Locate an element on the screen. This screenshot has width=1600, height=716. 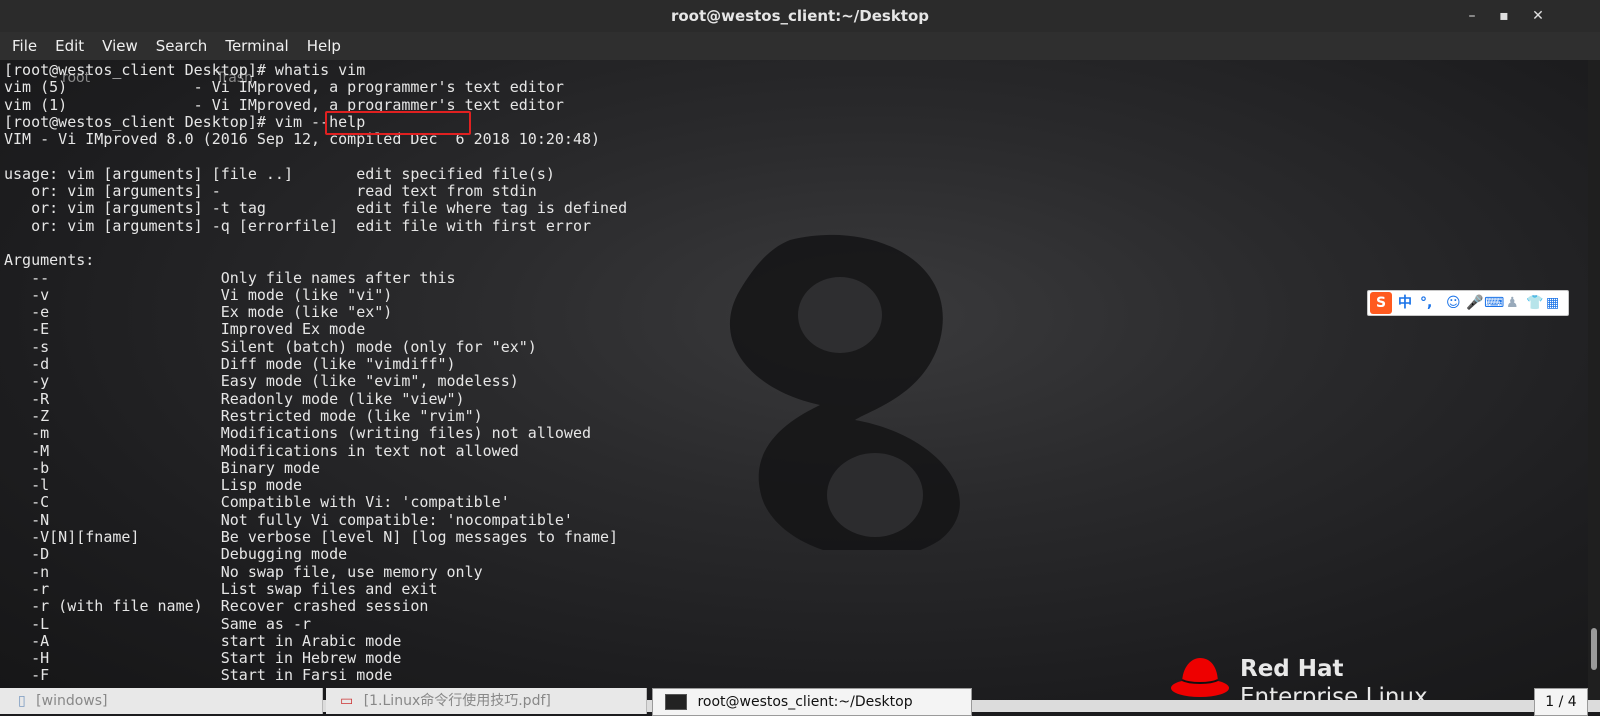
redhat-hat-icon is located at coordinates (1200, 677).